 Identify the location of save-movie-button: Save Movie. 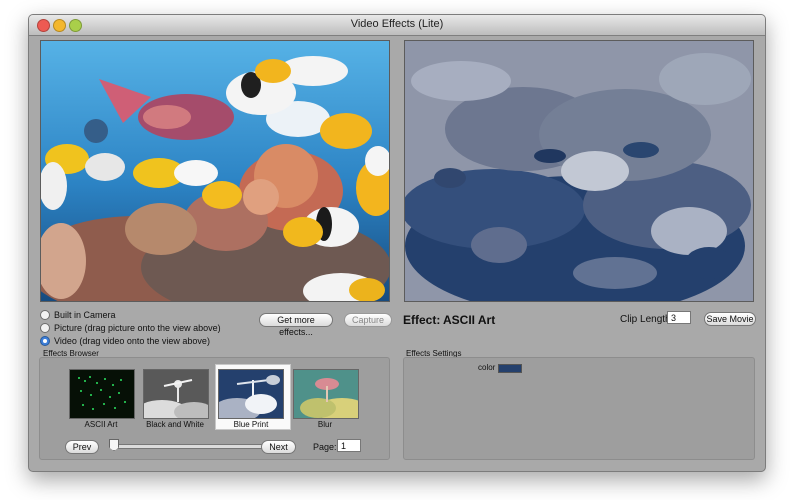
(730, 319).